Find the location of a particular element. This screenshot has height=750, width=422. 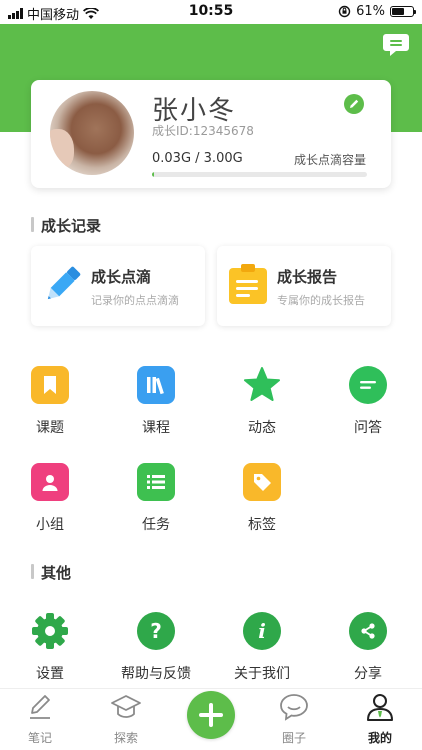

tab-explore: 探索 is located at coordinates (126, 718).